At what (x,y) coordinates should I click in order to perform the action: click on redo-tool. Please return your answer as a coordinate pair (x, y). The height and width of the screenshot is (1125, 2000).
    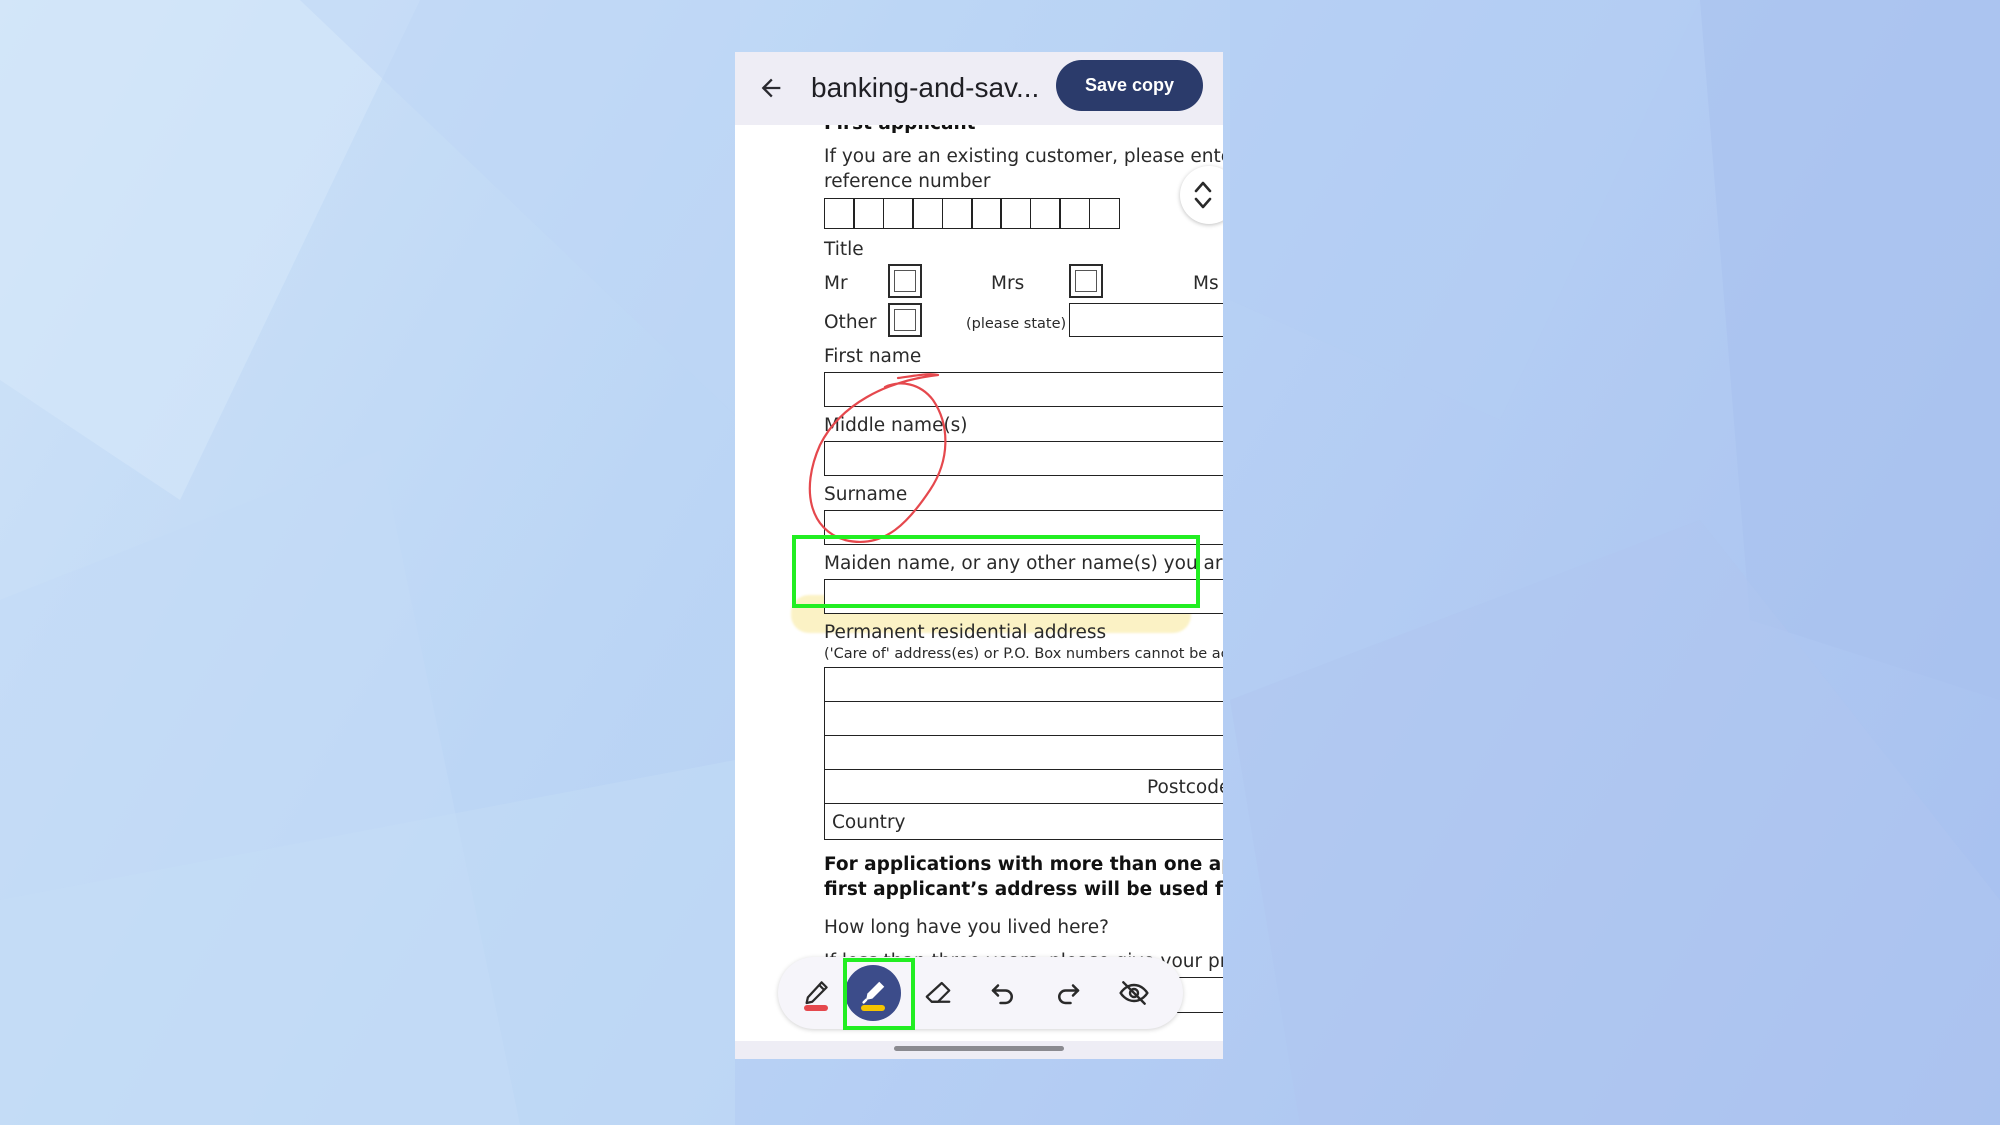
    Looking at the image, I should click on (1068, 993).